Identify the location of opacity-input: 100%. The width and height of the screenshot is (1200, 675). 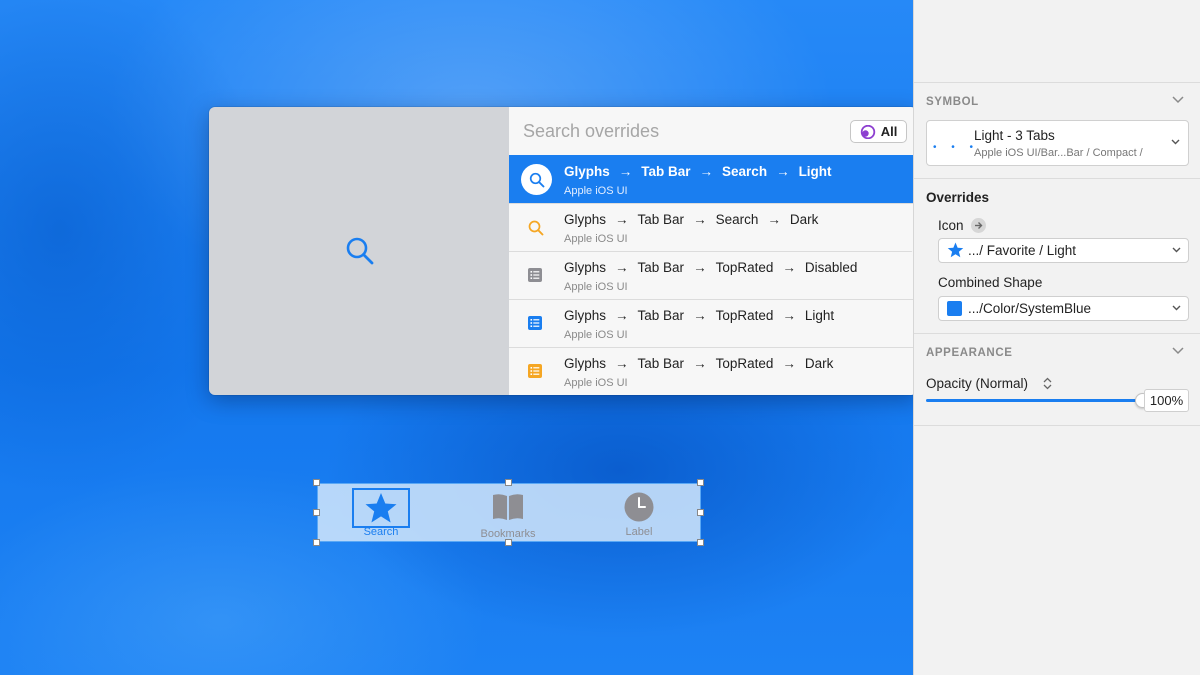
(1166, 400).